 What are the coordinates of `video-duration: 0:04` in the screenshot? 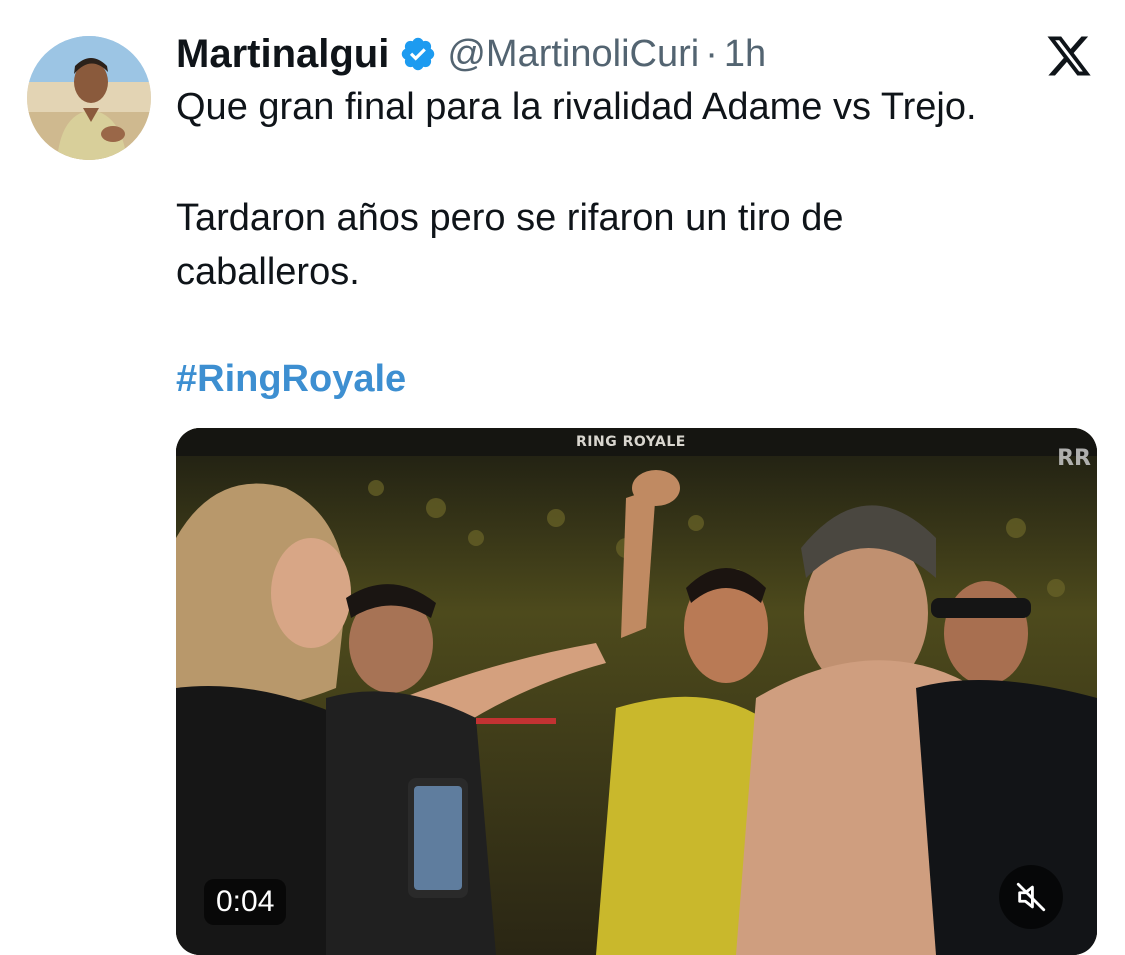 It's located at (245, 902).